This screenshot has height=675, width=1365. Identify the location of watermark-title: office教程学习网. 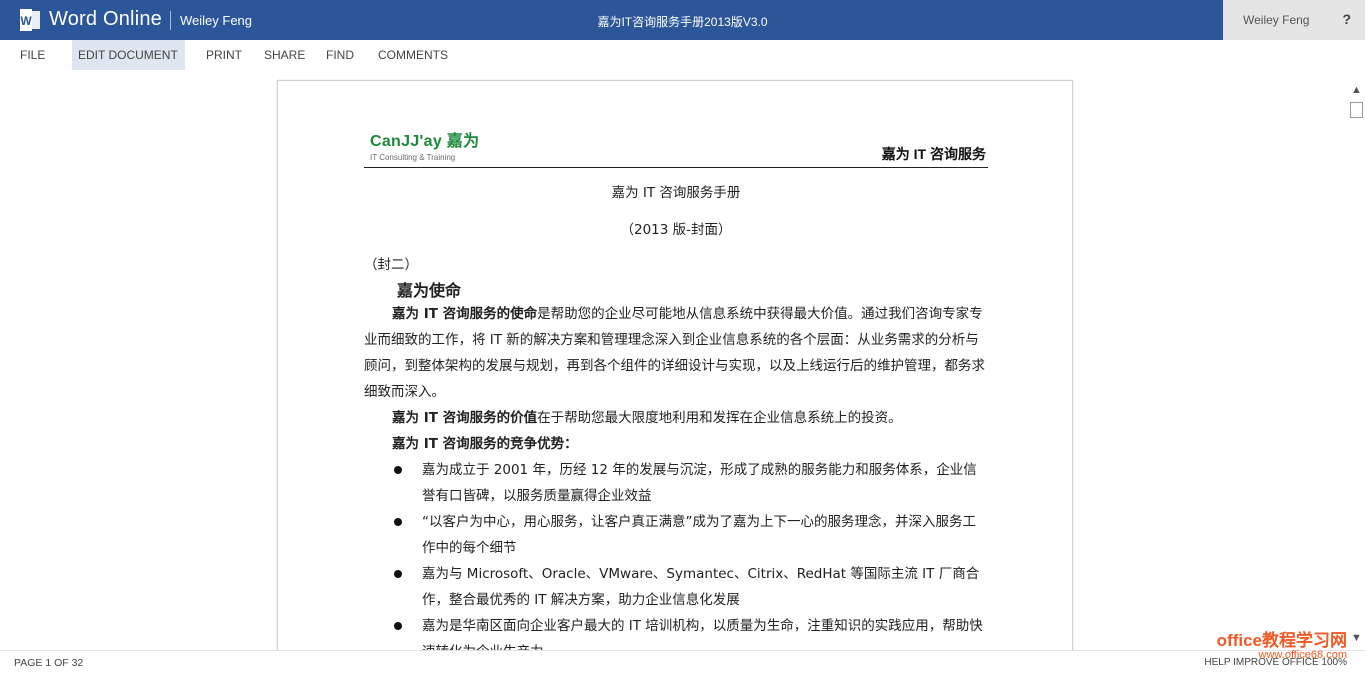
(1281, 640).